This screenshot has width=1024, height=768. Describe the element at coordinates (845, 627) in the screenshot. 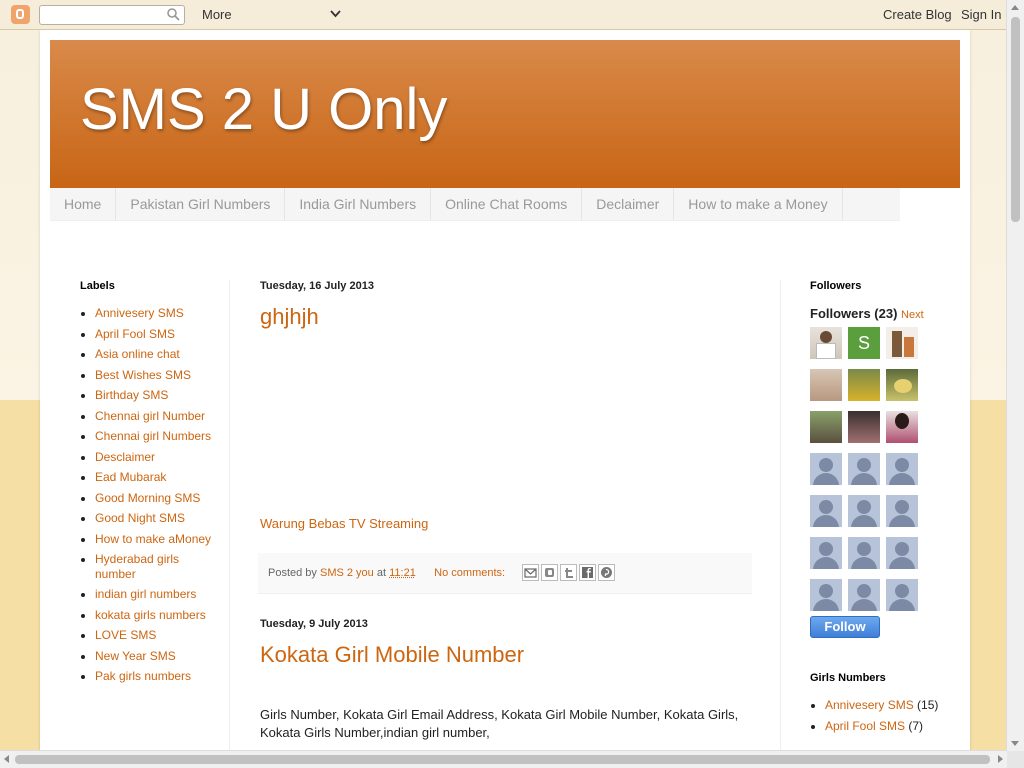

I see `follow-button: Follow` at that location.